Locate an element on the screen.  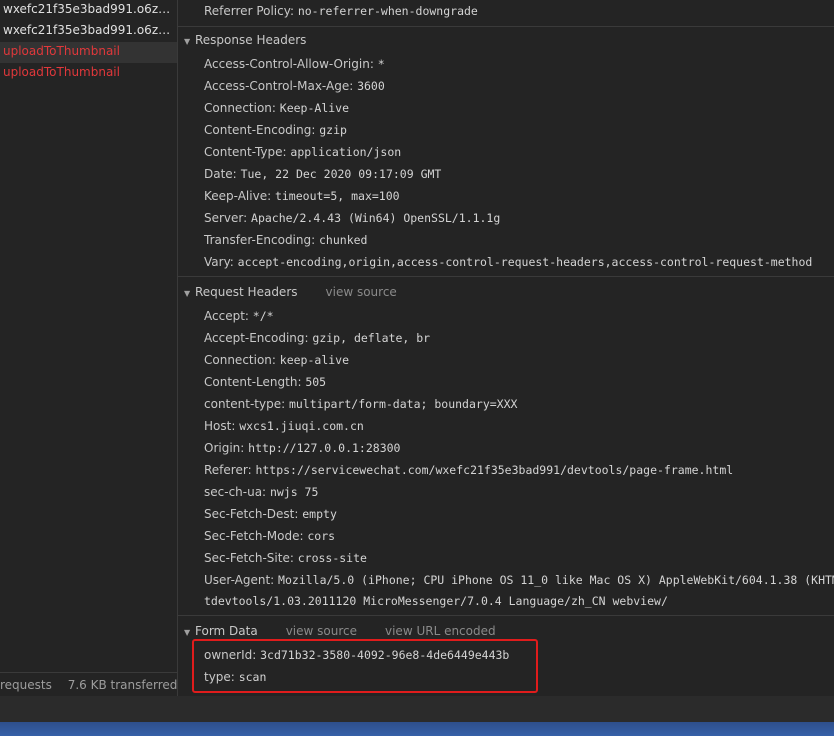
header-key: Content-Length: is located at coordinates (253, 382).